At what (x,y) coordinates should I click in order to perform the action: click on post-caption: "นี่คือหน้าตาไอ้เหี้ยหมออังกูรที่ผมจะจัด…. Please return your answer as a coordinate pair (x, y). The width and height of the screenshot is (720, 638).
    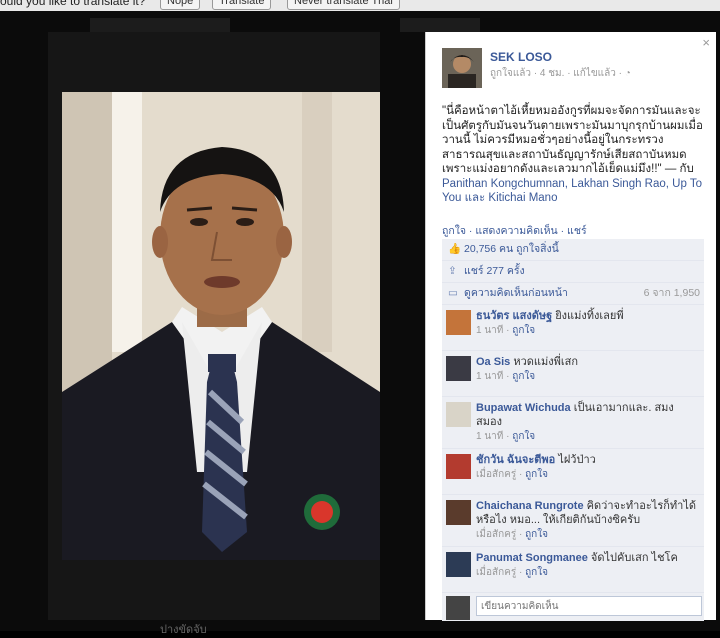
    Looking at the image, I should click on (573, 155).